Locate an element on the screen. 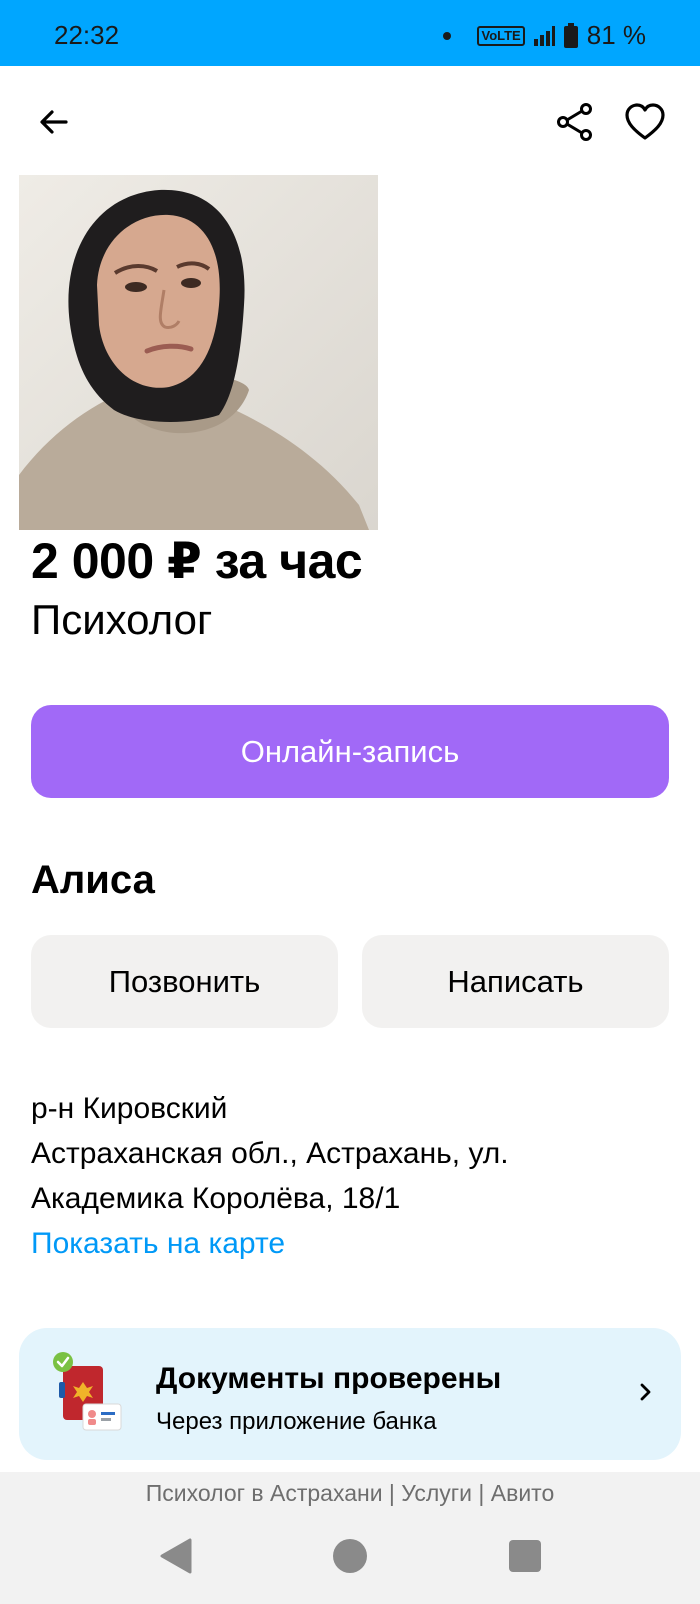 The height and width of the screenshot is (1604, 700). price: 2 000 ₽ за час is located at coordinates (197, 561).